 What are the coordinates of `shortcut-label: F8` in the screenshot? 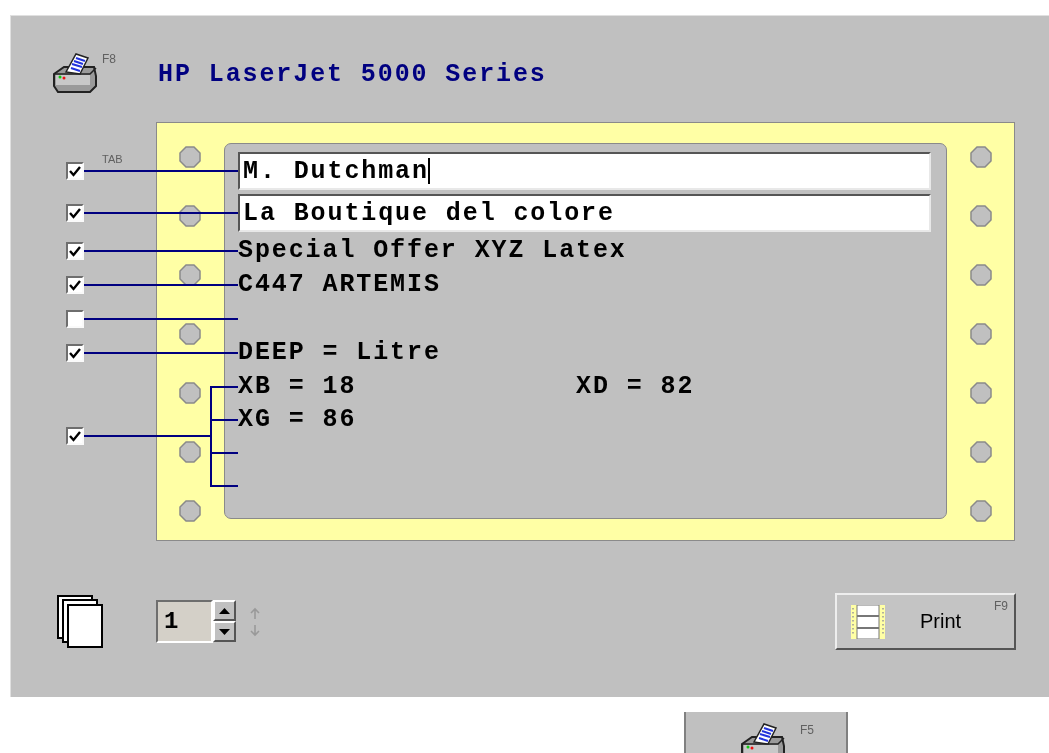 It's located at (109, 59).